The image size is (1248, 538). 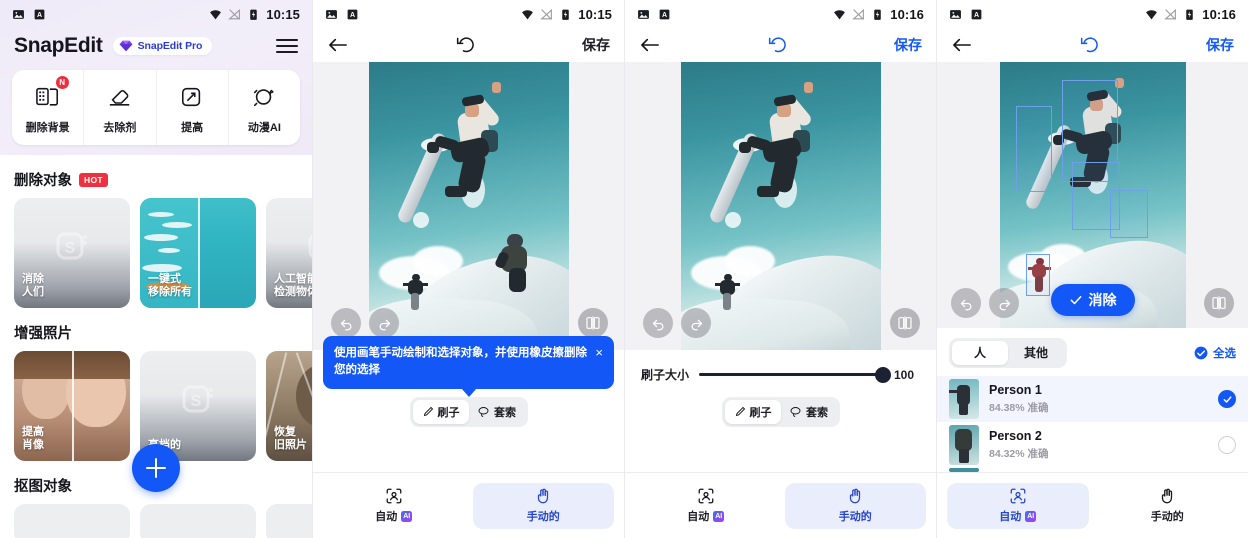 What do you see at coordinates (719, 516) in the screenshot?
I see `ai-badge: AI` at bounding box center [719, 516].